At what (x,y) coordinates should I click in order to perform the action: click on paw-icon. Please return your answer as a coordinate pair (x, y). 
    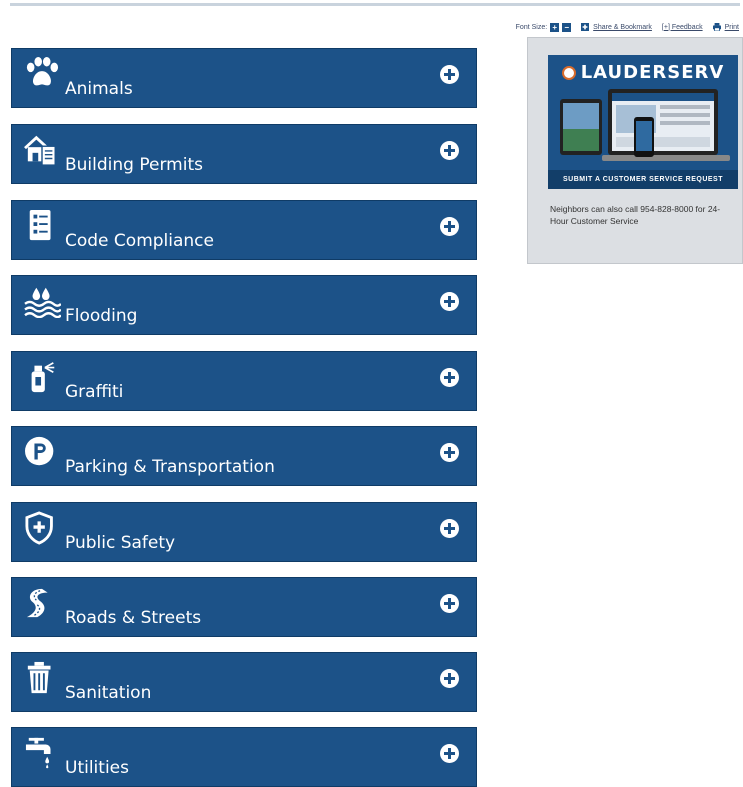
    Looking at the image, I should click on (42, 74).